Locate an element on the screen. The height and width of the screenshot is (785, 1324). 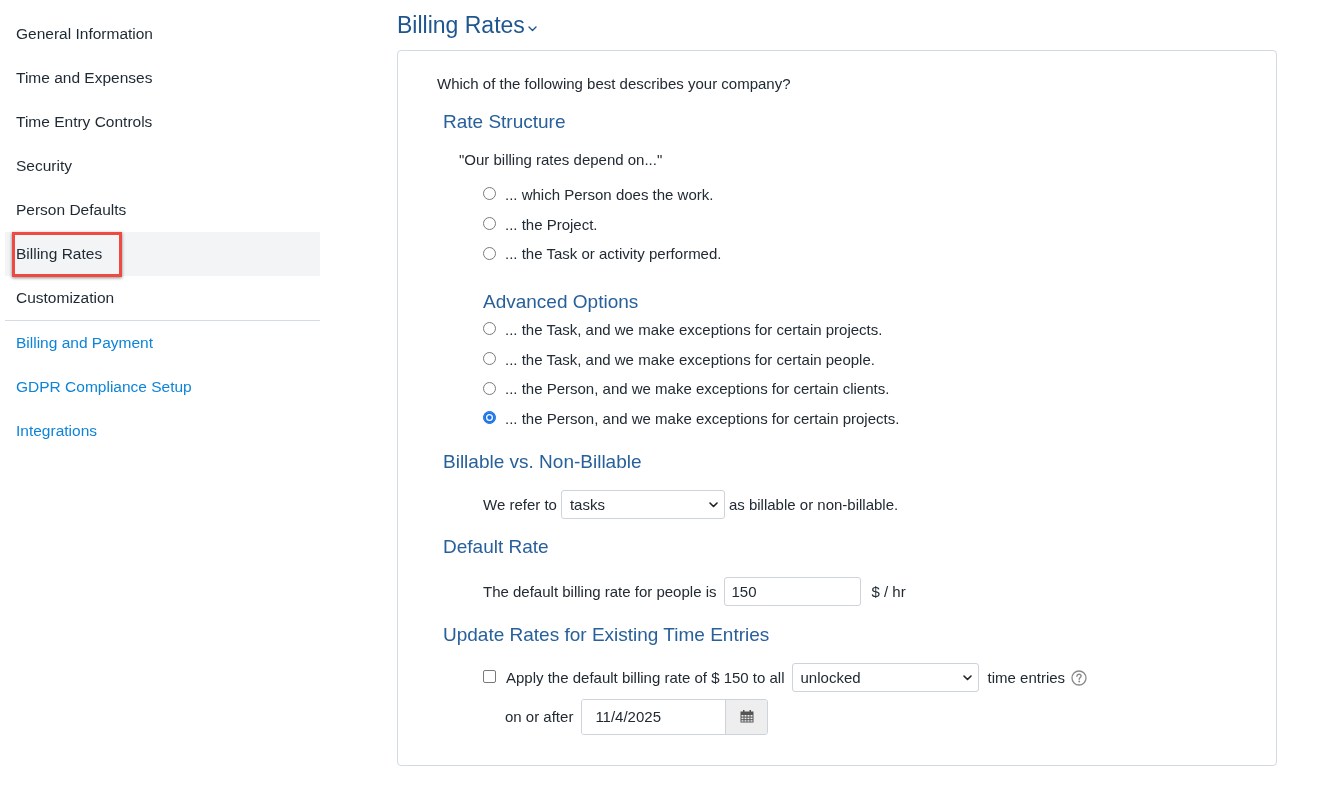
row-label: time entries is located at coordinates (1026, 677).